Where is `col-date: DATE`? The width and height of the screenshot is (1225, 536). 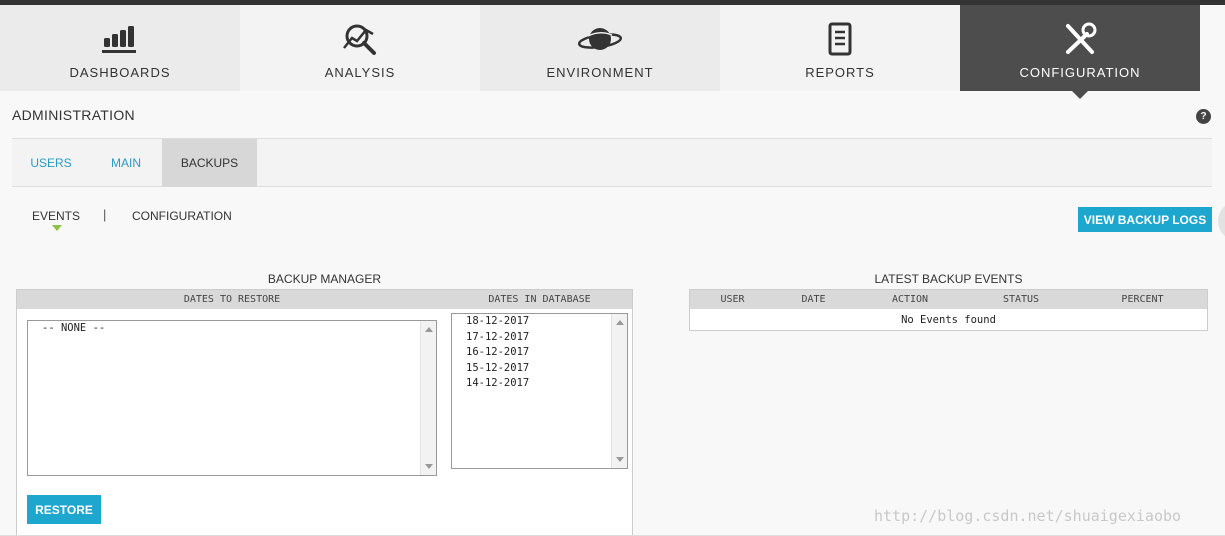 col-date: DATE is located at coordinates (813, 299).